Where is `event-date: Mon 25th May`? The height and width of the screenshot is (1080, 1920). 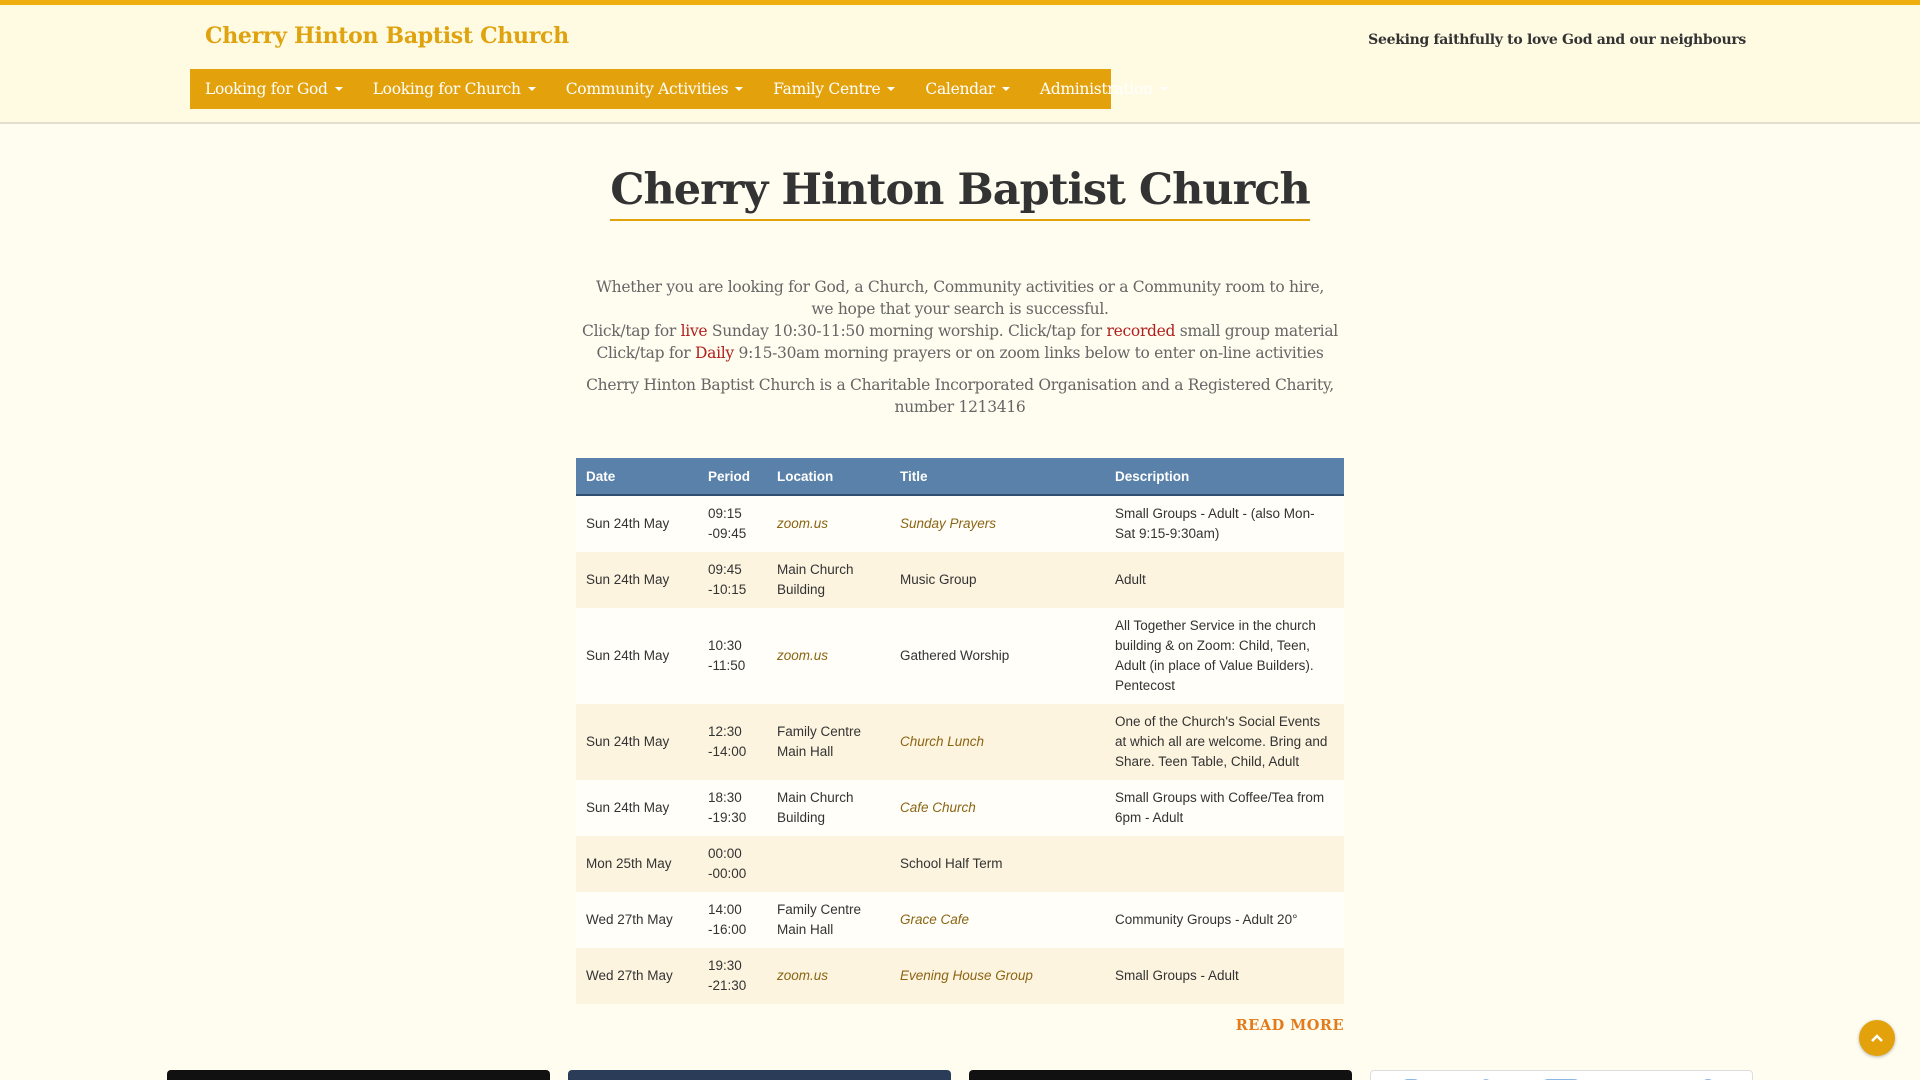 event-date: Mon 25th May is located at coordinates (629, 863).